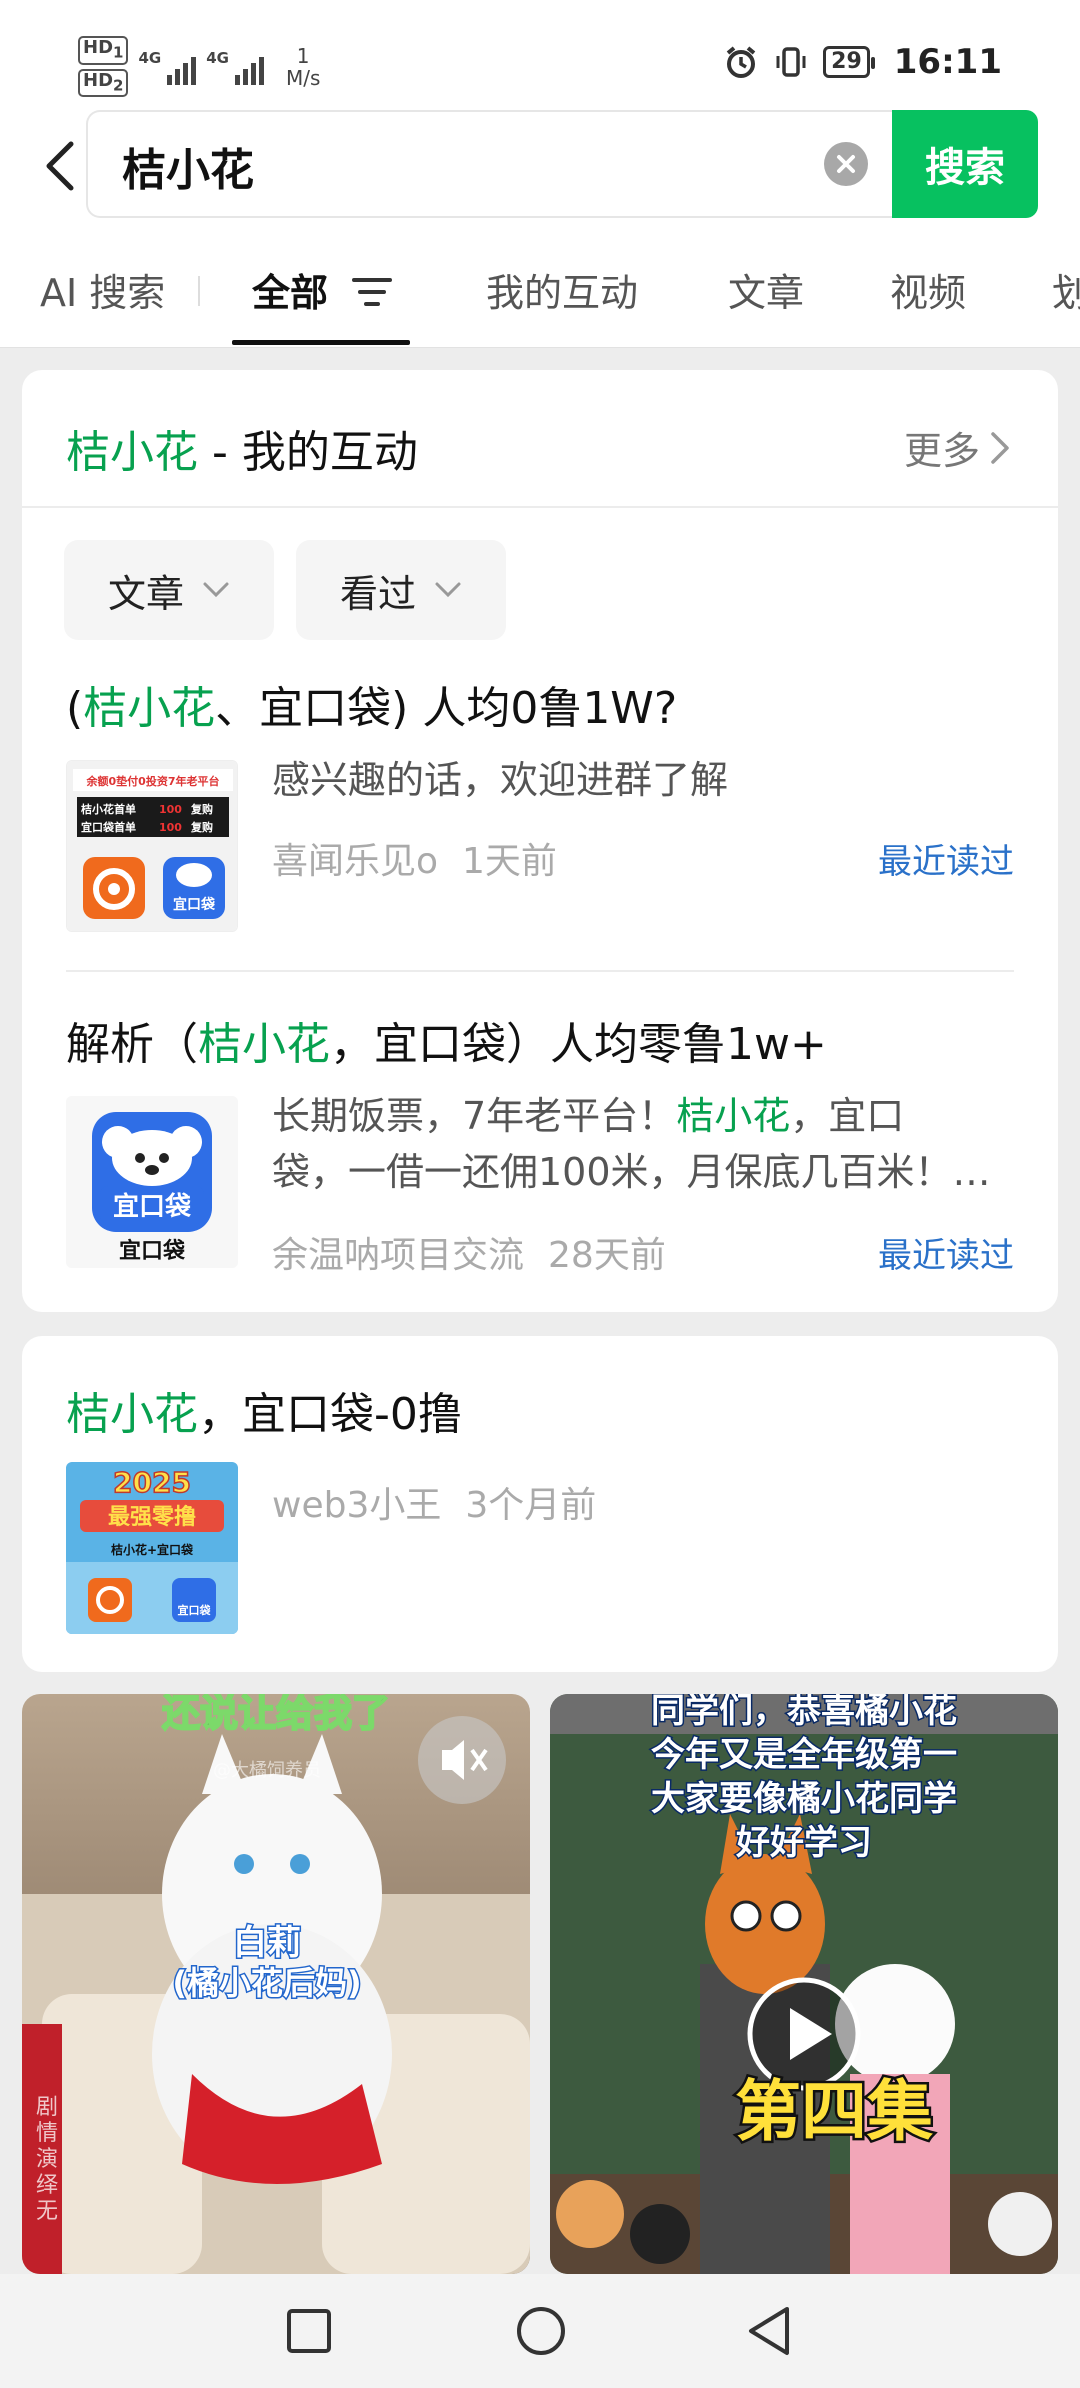  What do you see at coordinates (769, 2331) in the screenshot?
I see `back-nav-button` at bounding box center [769, 2331].